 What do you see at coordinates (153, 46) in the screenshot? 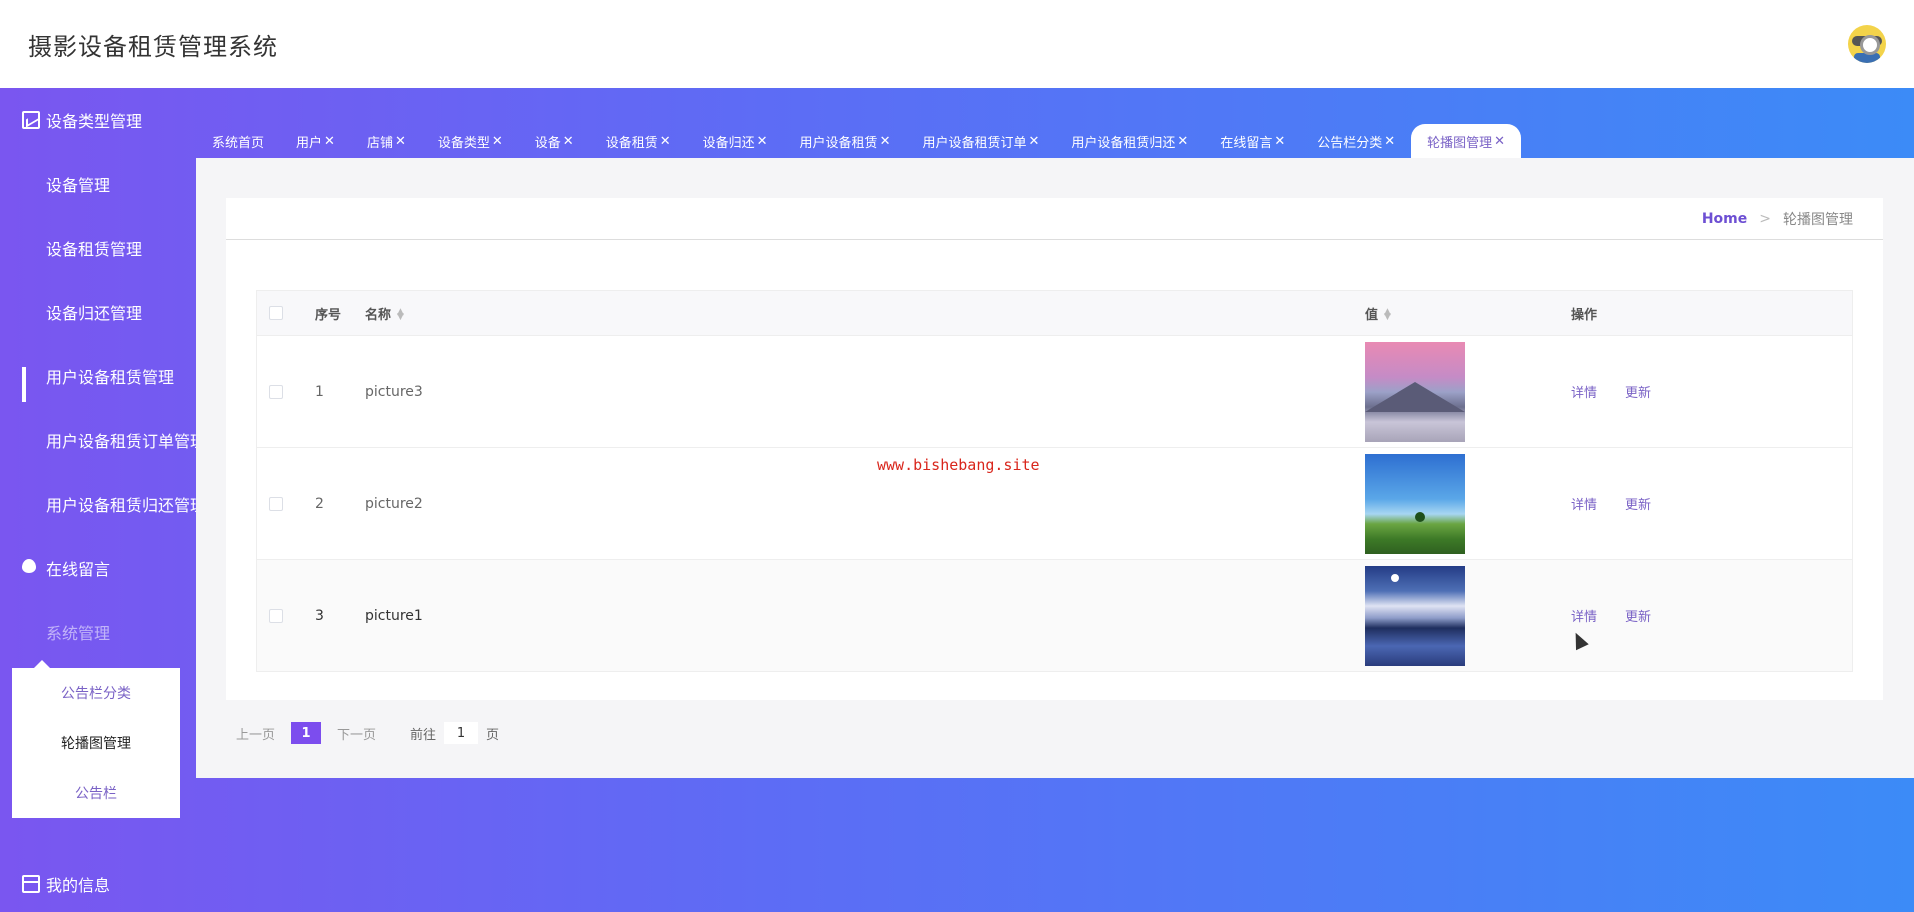
I see `app-title: 摄影设备租赁管理系统` at bounding box center [153, 46].